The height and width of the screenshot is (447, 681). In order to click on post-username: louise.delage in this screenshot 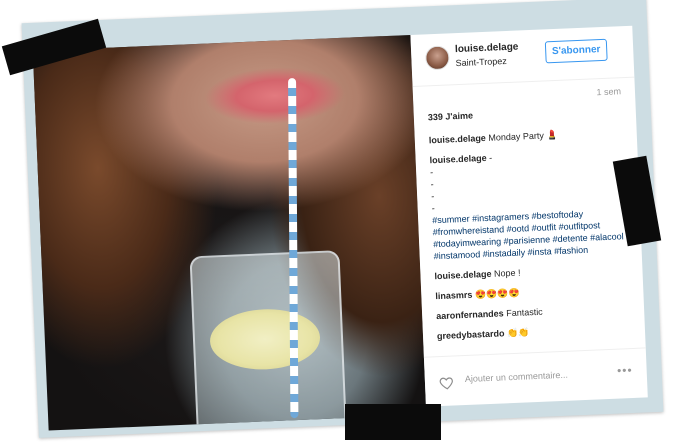, I will do `click(487, 48)`.